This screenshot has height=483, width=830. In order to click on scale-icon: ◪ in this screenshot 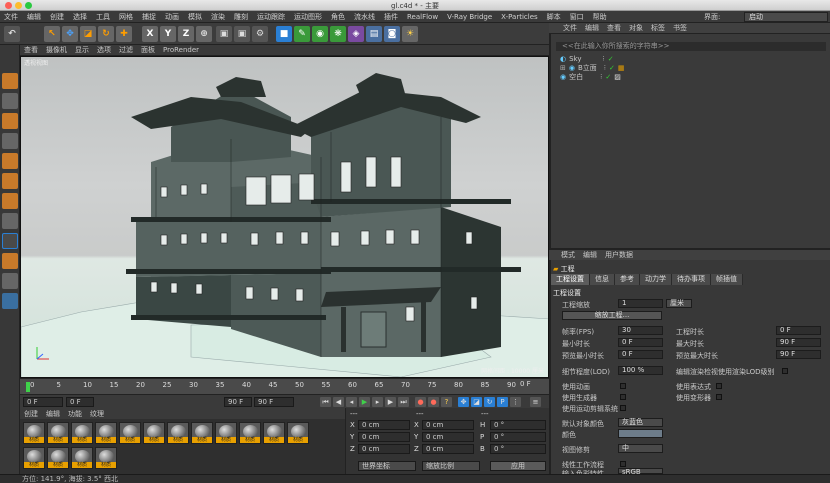, I will do `click(88, 34)`.